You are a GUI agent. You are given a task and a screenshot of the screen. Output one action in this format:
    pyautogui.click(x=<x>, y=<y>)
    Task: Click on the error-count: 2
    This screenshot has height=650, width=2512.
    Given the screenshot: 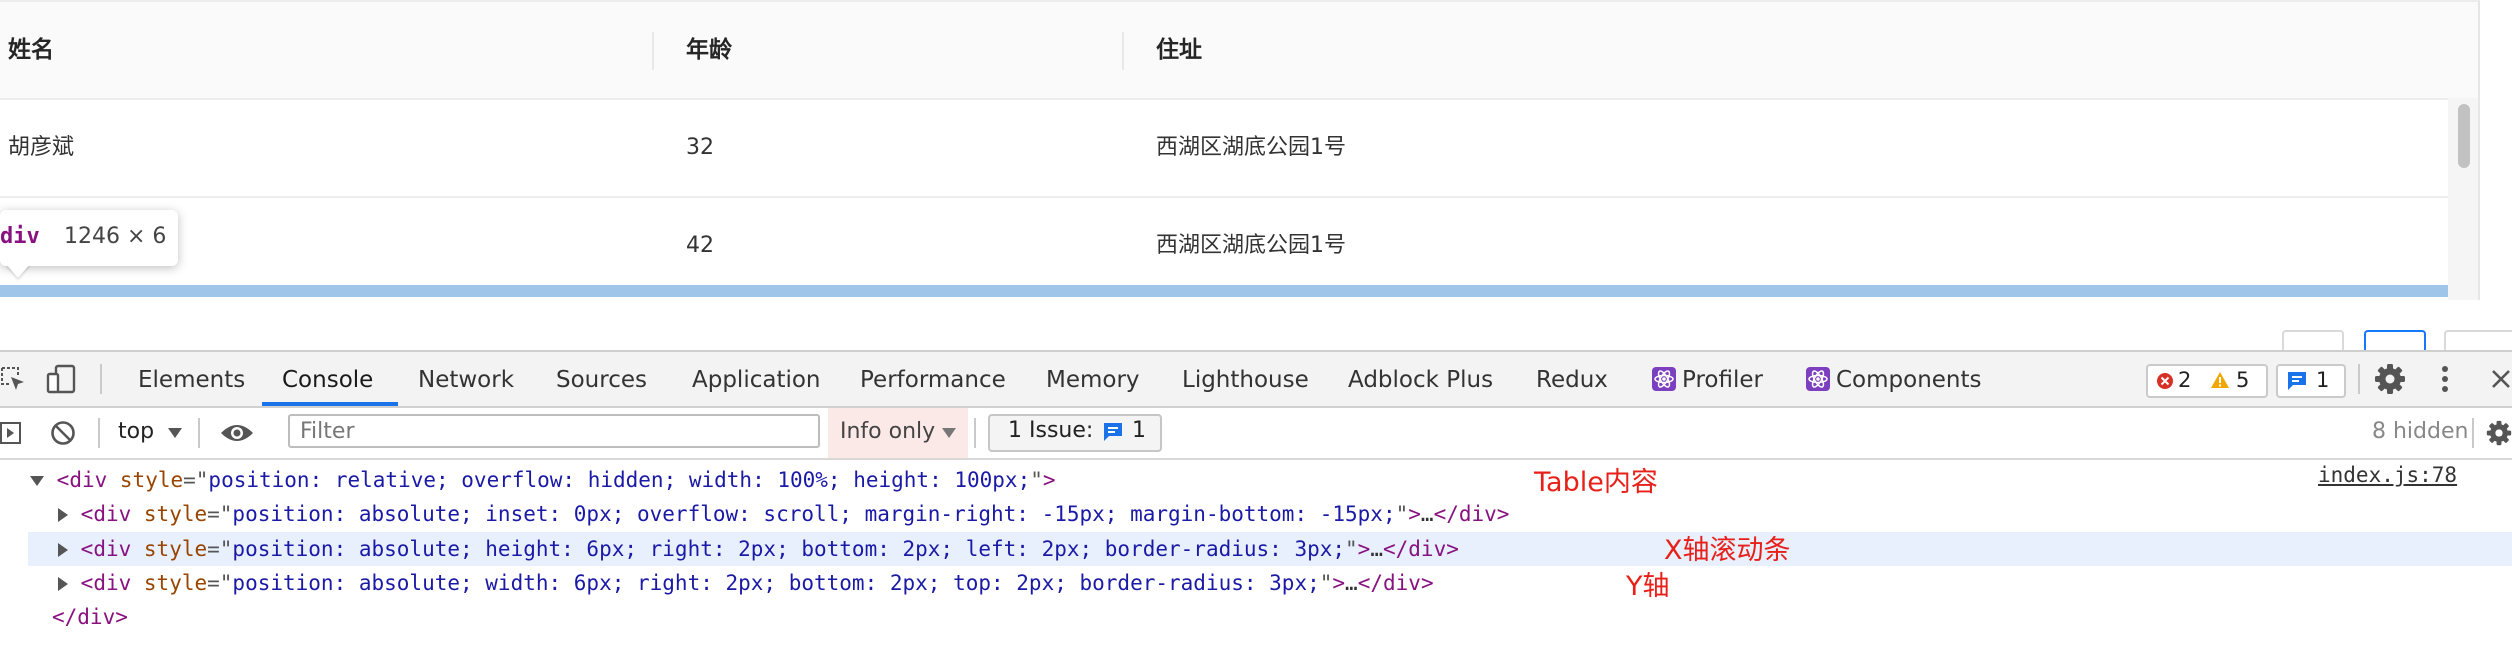 What is the action you would take?
    pyautogui.click(x=2185, y=380)
    